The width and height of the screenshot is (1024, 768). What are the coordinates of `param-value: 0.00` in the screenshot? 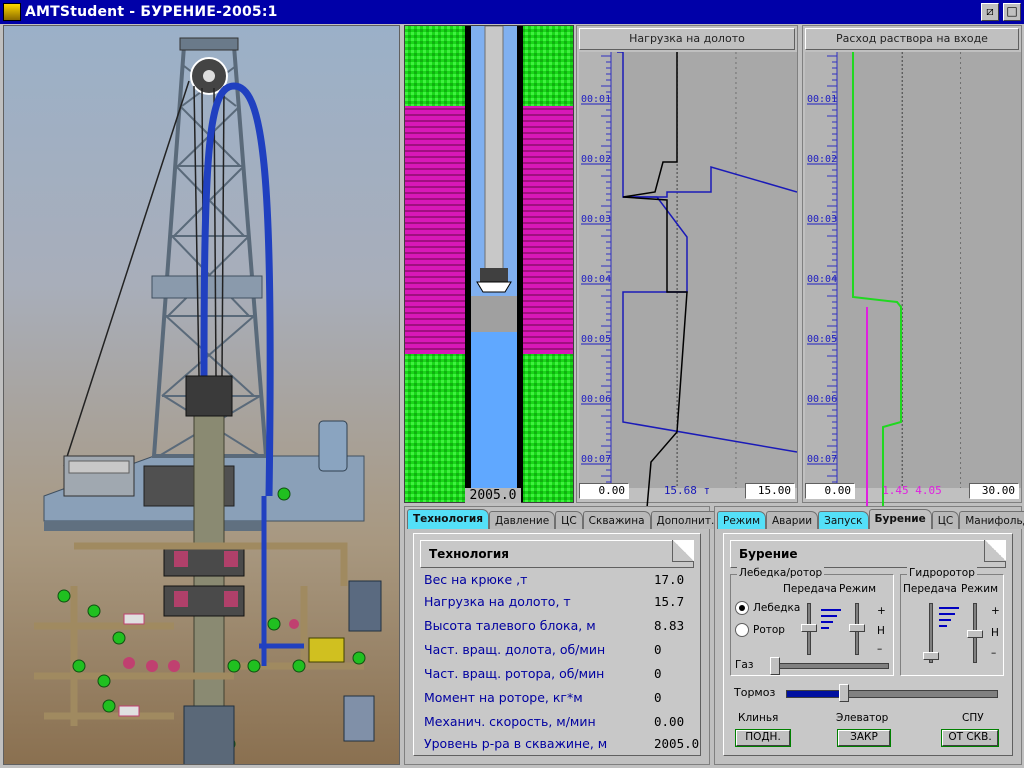 It's located at (669, 721).